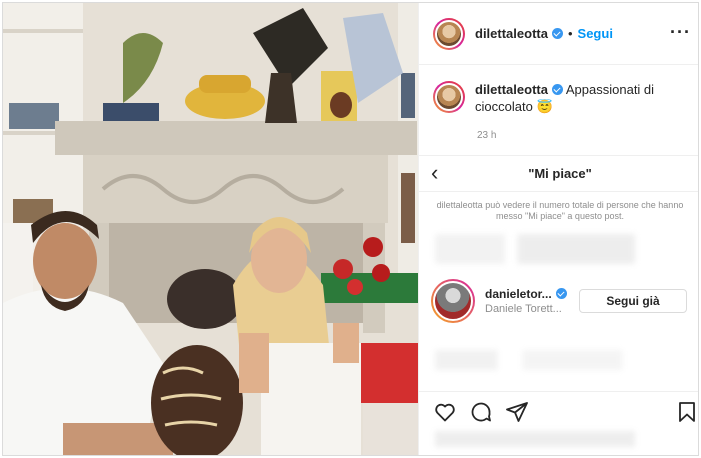 This screenshot has width=701, height=458. What do you see at coordinates (445, 412) in the screenshot?
I see `heart-icon` at bounding box center [445, 412].